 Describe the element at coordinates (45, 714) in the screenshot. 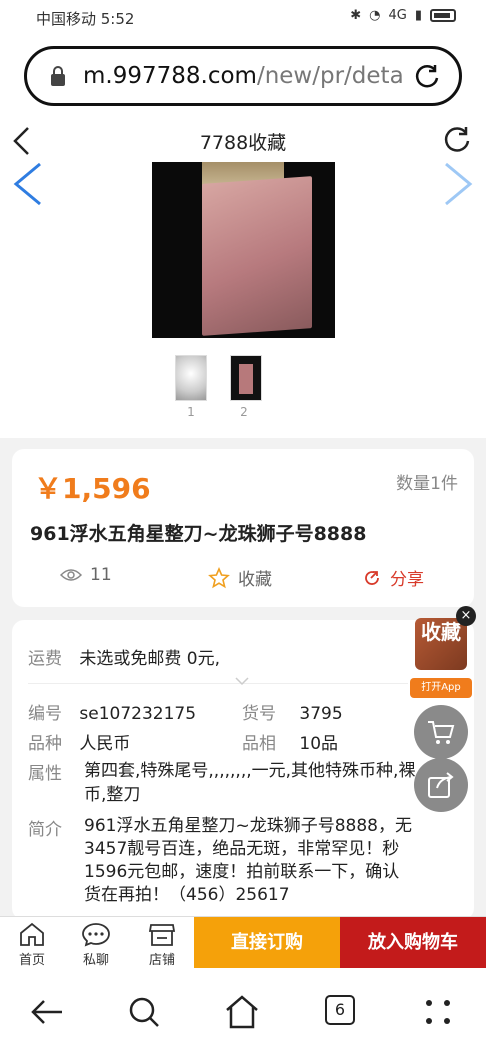

I see `number-label: 编号` at that location.